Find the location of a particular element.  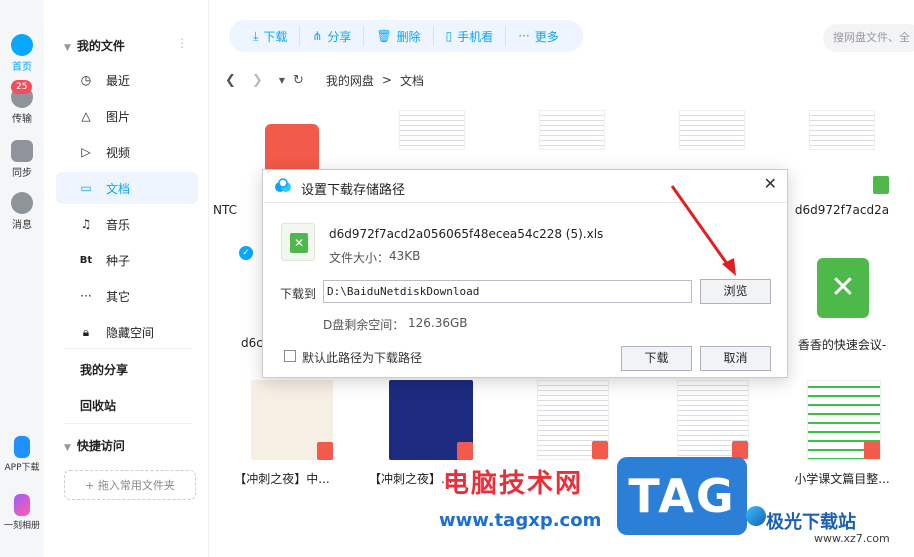

rail-item-message: 消息 is located at coordinates (22, 211).